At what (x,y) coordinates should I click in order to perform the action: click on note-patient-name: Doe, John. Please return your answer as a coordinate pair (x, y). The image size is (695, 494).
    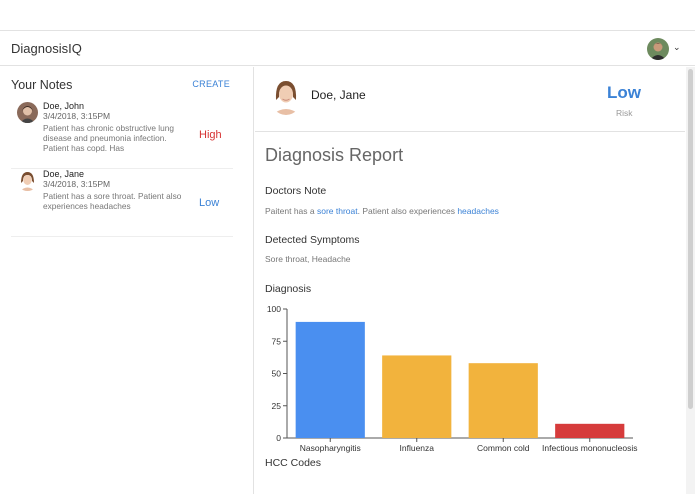
    Looking at the image, I should click on (64, 106).